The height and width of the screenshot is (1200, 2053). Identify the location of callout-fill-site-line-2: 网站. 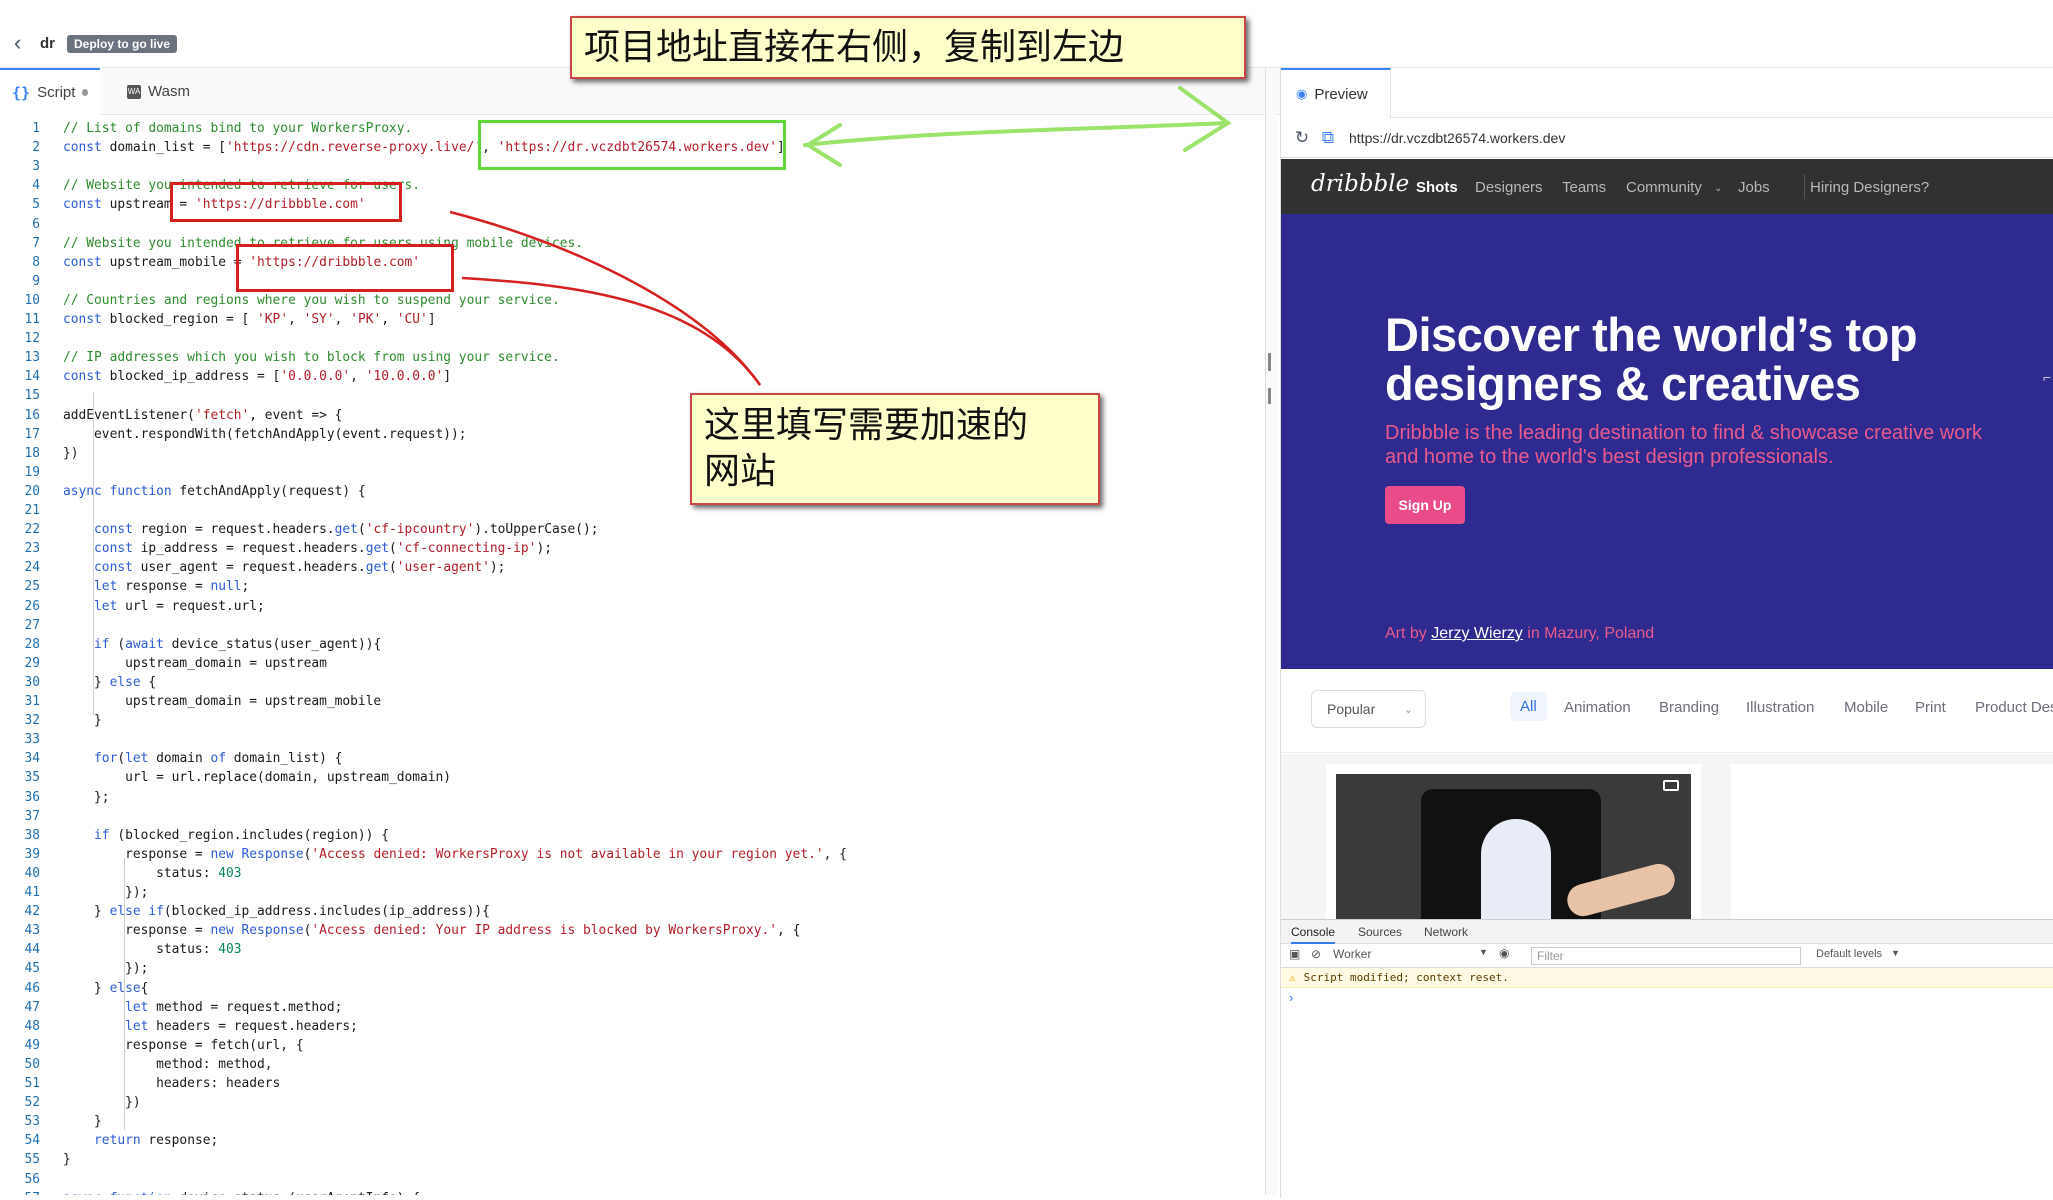
(740, 471).